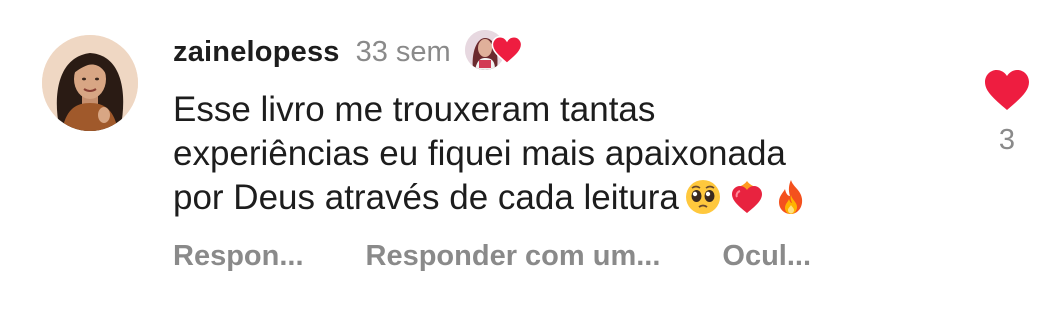 Image resolution: width=1049 pixels, height=313 pixels. Describe the element at coordinates (1007, 140) in the screenshot. I see `like-count: 3` at that location.